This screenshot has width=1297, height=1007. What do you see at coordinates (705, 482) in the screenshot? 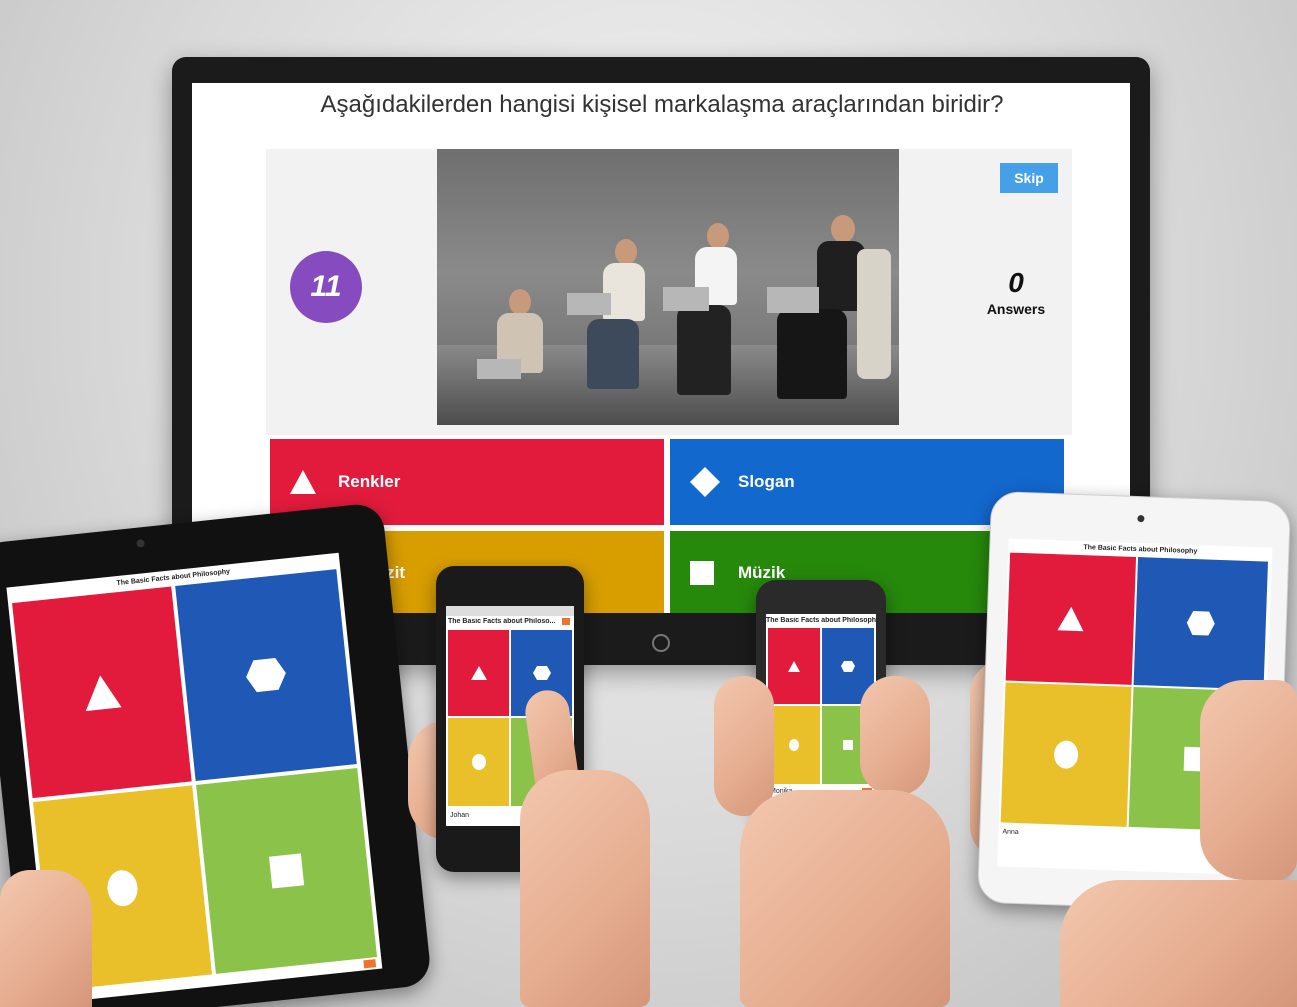
I see `diamond-icon` at bounding box center [705, 482].